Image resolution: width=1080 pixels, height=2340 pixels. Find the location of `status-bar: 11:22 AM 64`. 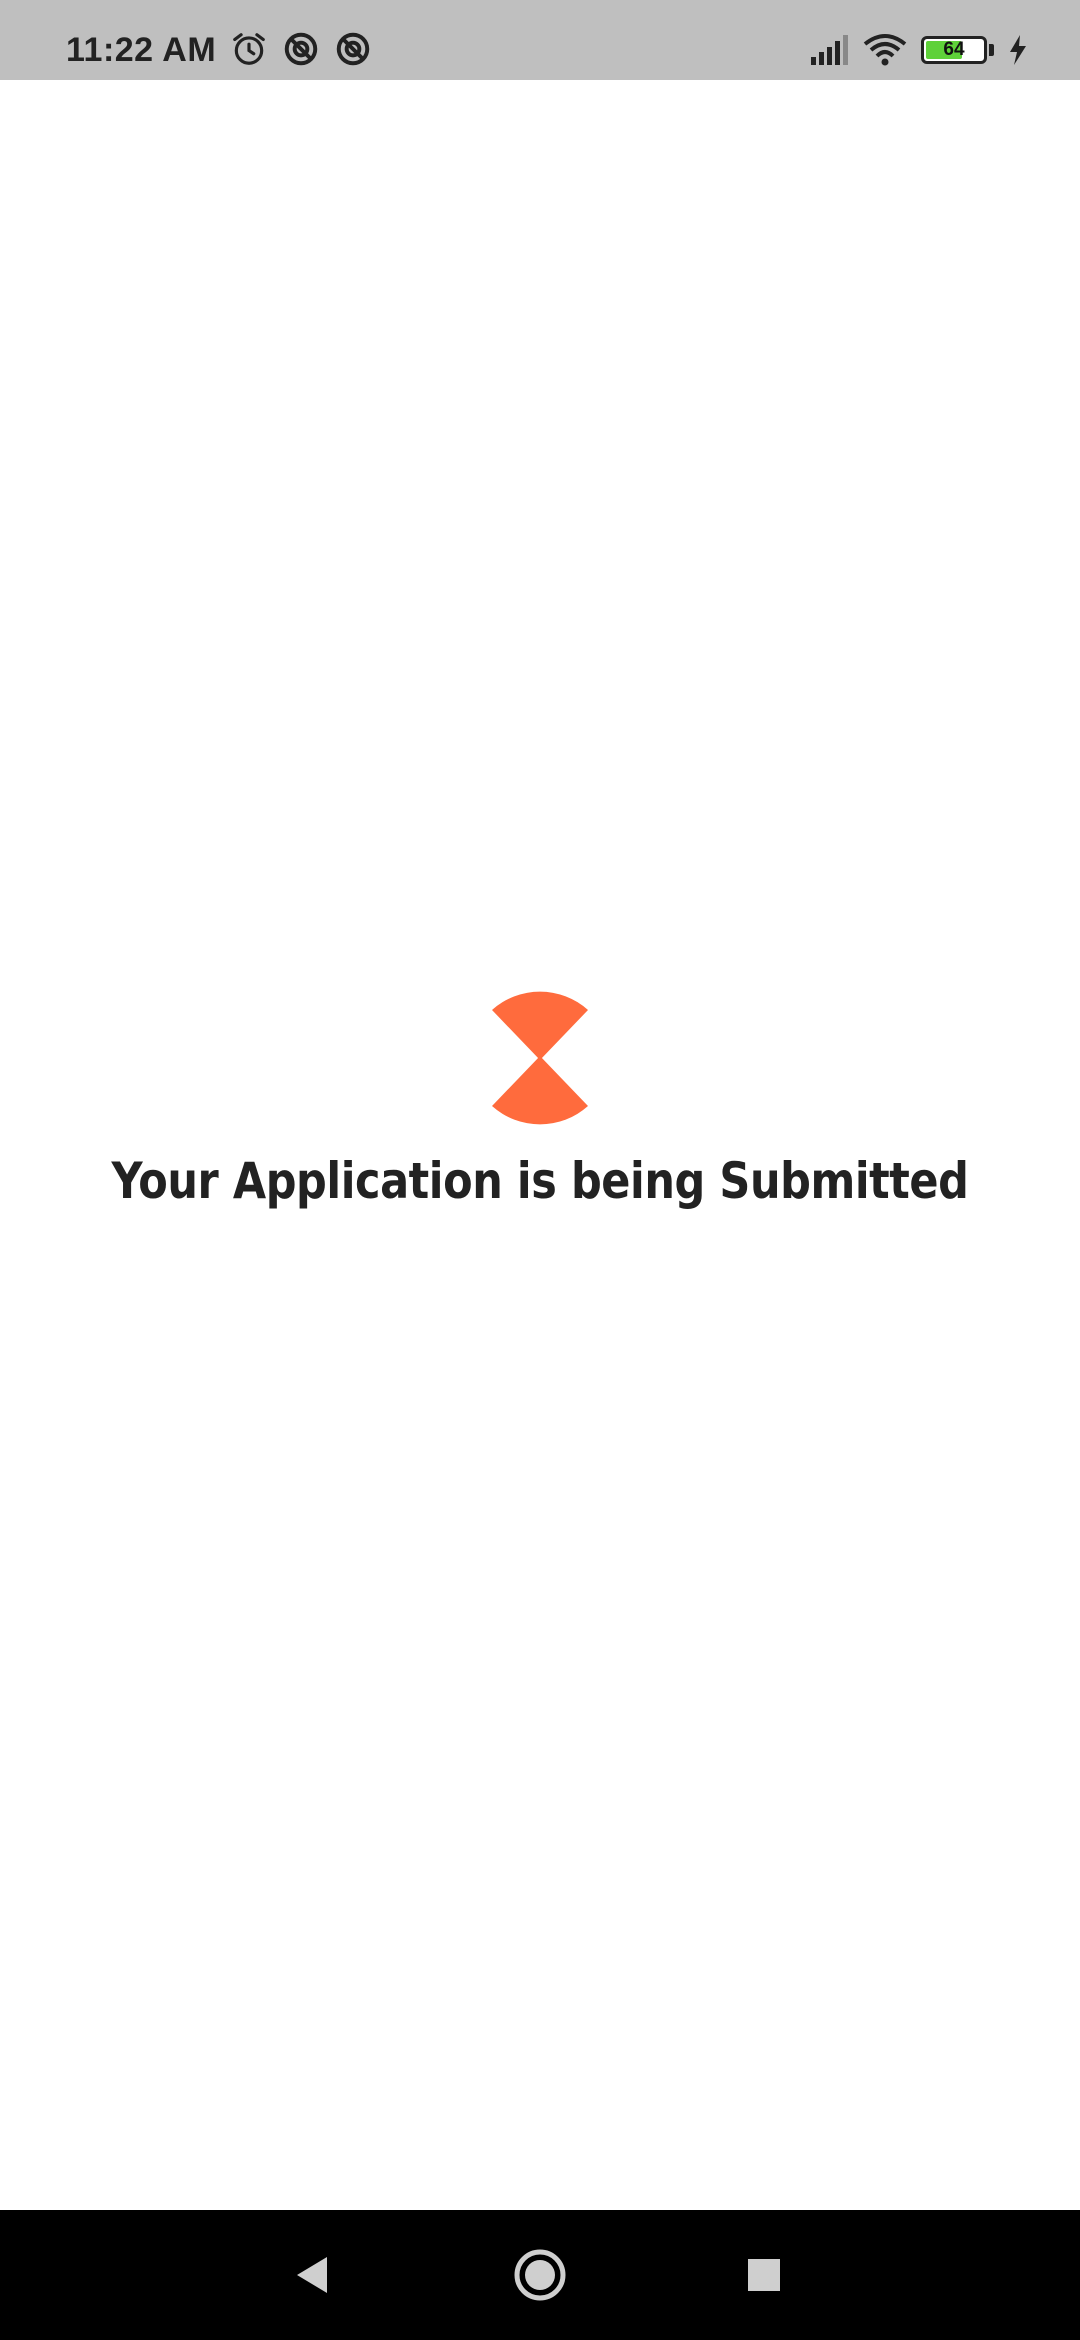

status-bar: 11:22 AM 64 is located at coordinates (540, 40).